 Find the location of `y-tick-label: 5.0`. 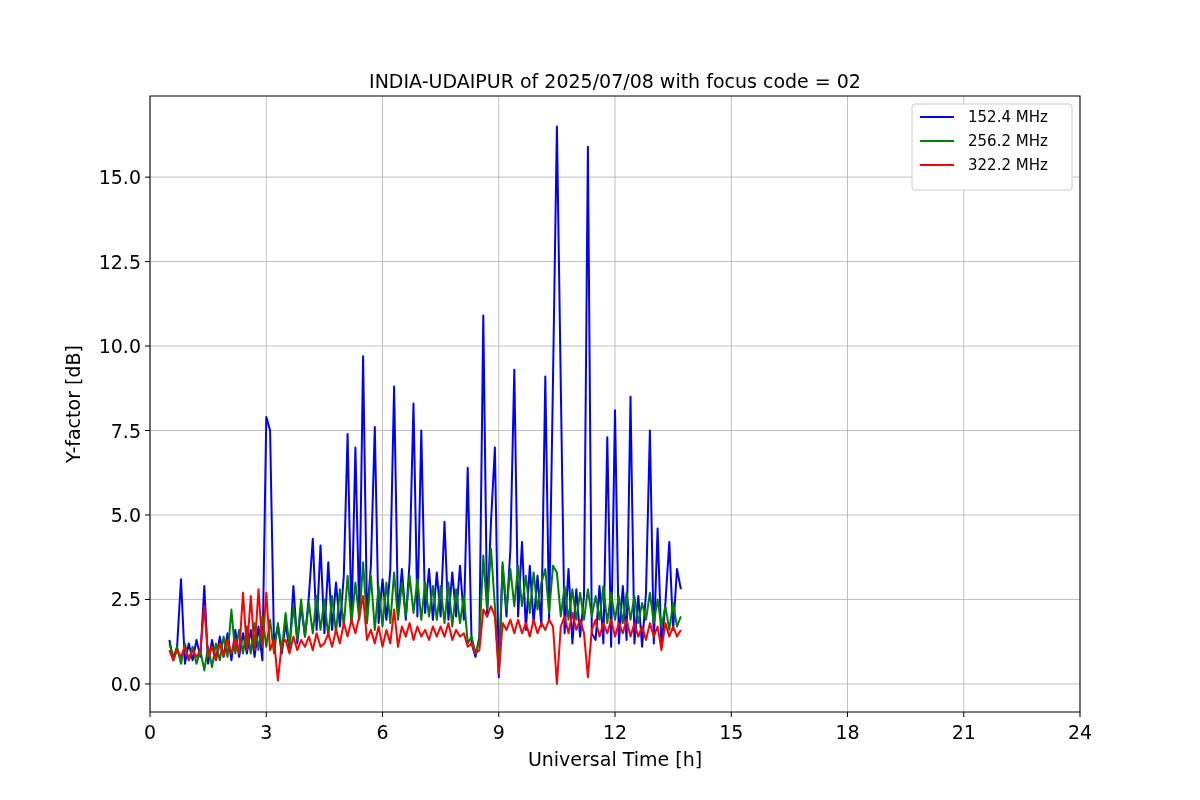

y-tick-label: 5.0 is located at coordinates (125, 515).